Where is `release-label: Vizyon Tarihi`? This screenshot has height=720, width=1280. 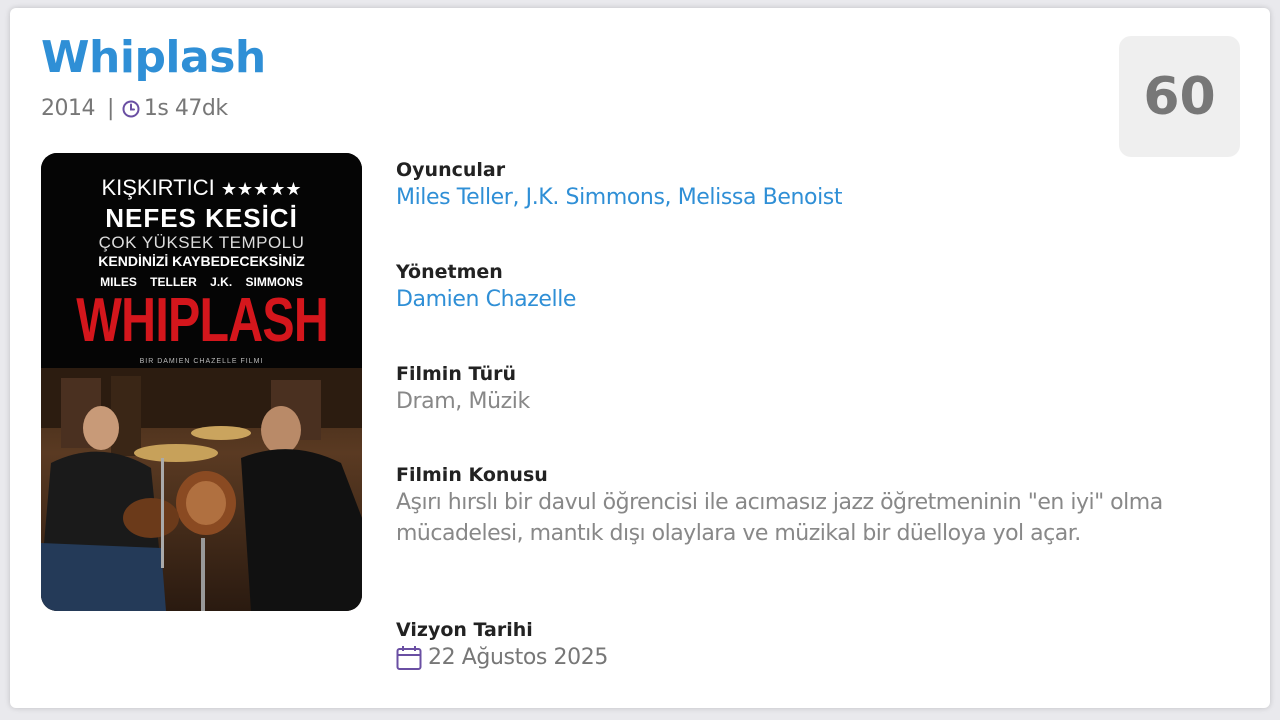 release-label: Vizyon Tarihi is located at coordinates (464, 630).